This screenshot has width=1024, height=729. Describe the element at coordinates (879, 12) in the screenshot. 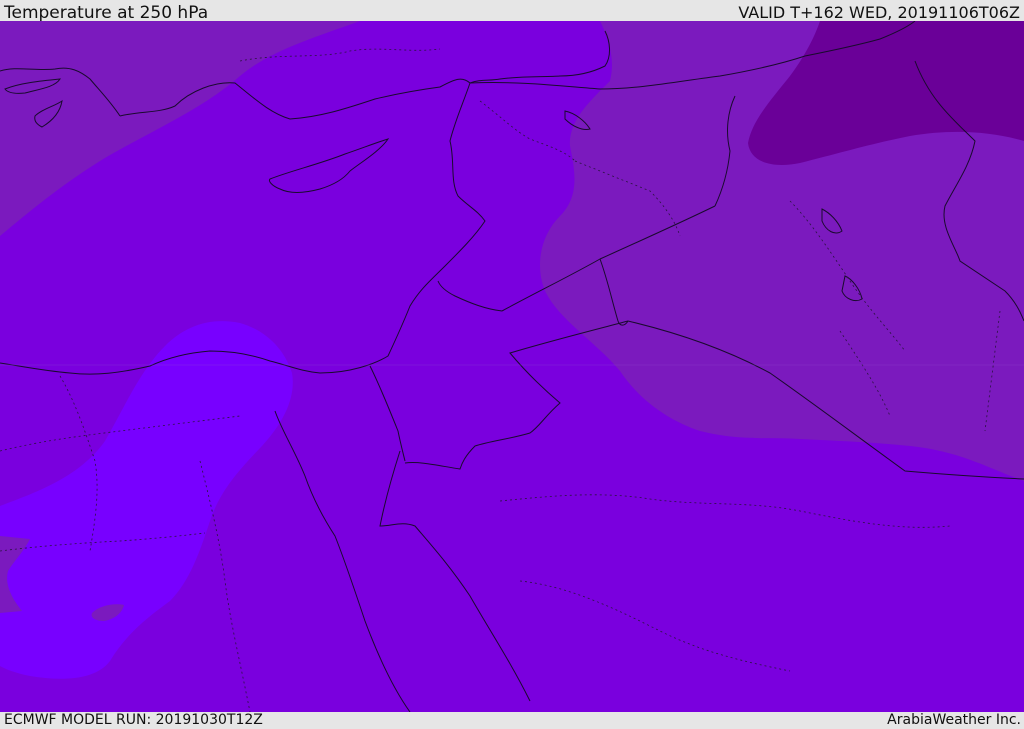

I see `valid-time: VALID T+162 WED, 20191106T06Z` at that location.